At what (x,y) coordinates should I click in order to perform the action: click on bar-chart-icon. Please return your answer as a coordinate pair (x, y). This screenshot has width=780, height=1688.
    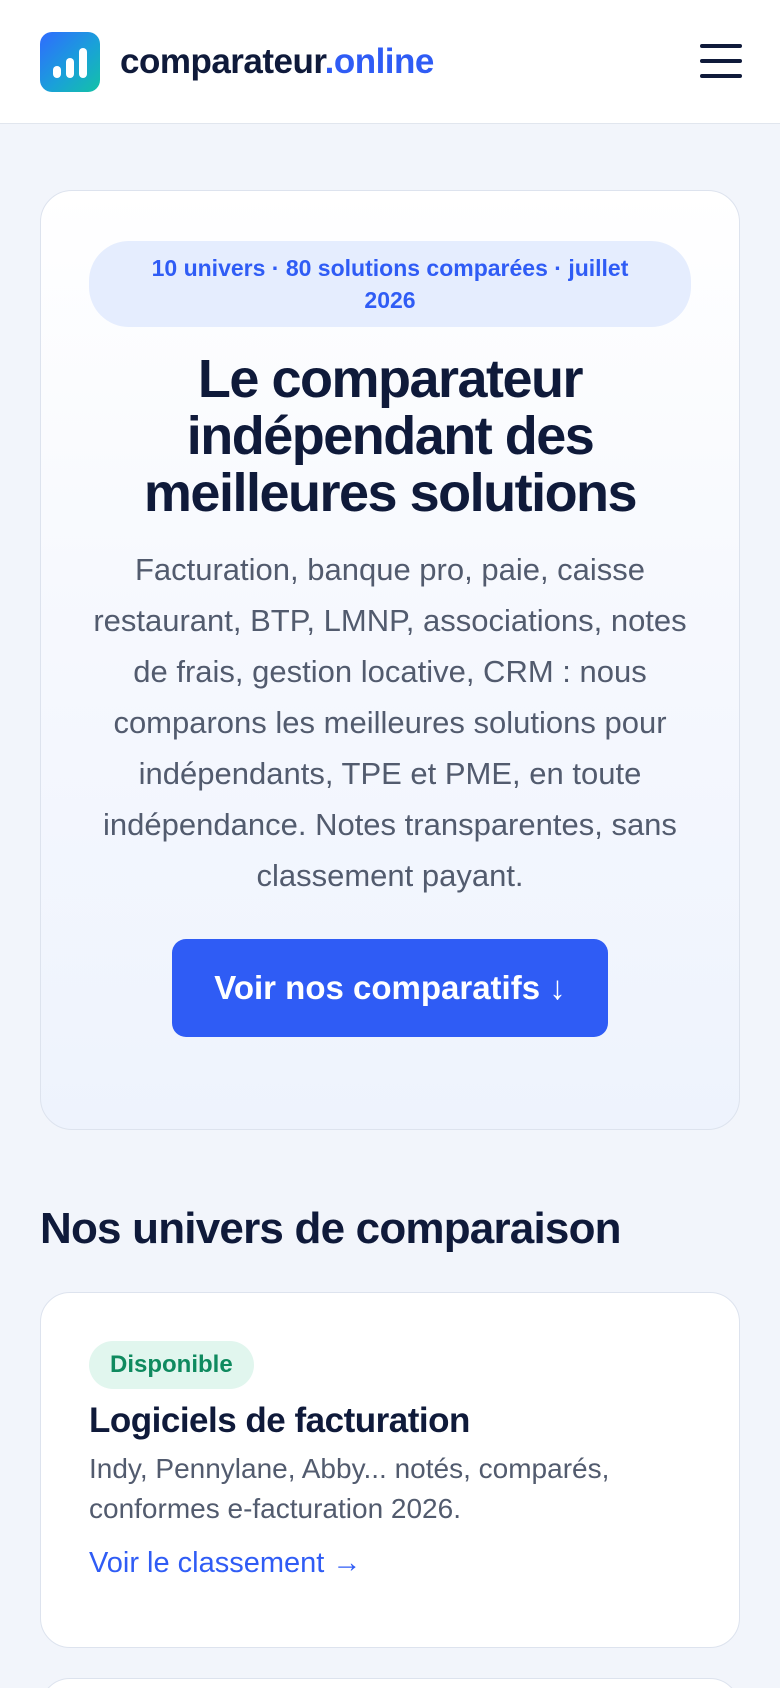
    Looking at the image, I should click on (70, 61).